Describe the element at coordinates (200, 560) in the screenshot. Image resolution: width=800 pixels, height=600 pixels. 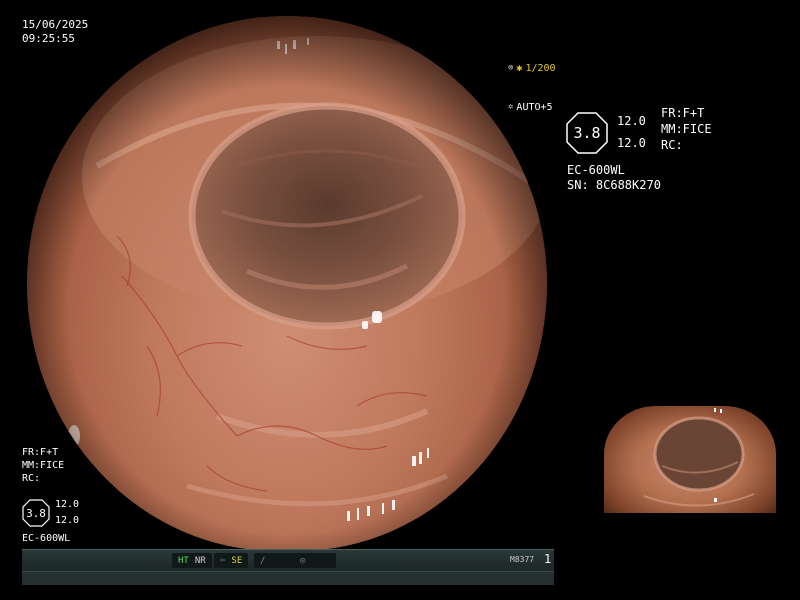
I see `nr-indicator: NR` at that location.